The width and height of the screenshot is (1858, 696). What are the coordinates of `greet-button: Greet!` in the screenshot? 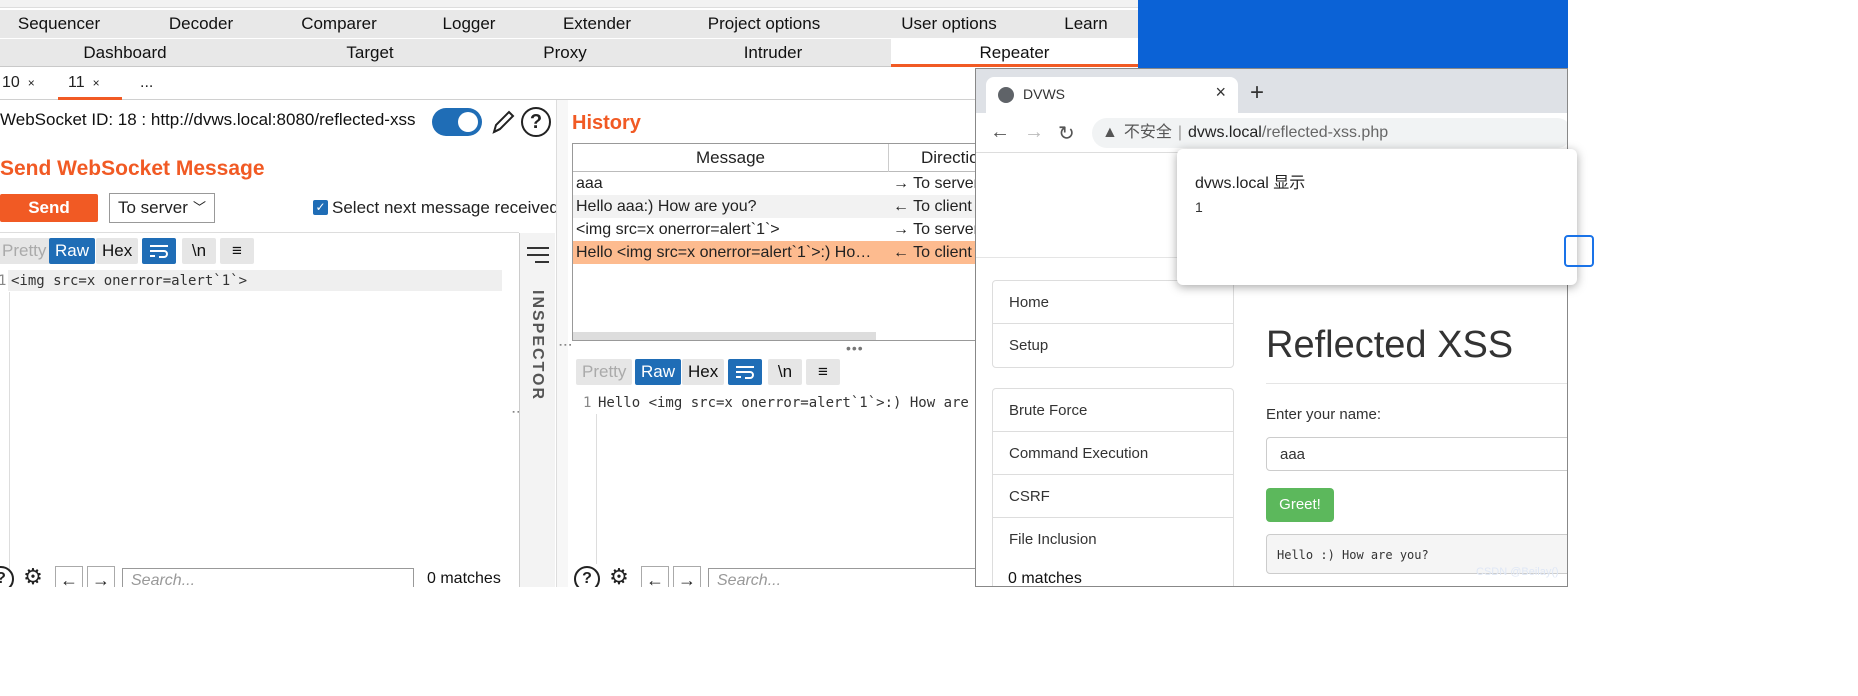 It's located at (1300, 505).